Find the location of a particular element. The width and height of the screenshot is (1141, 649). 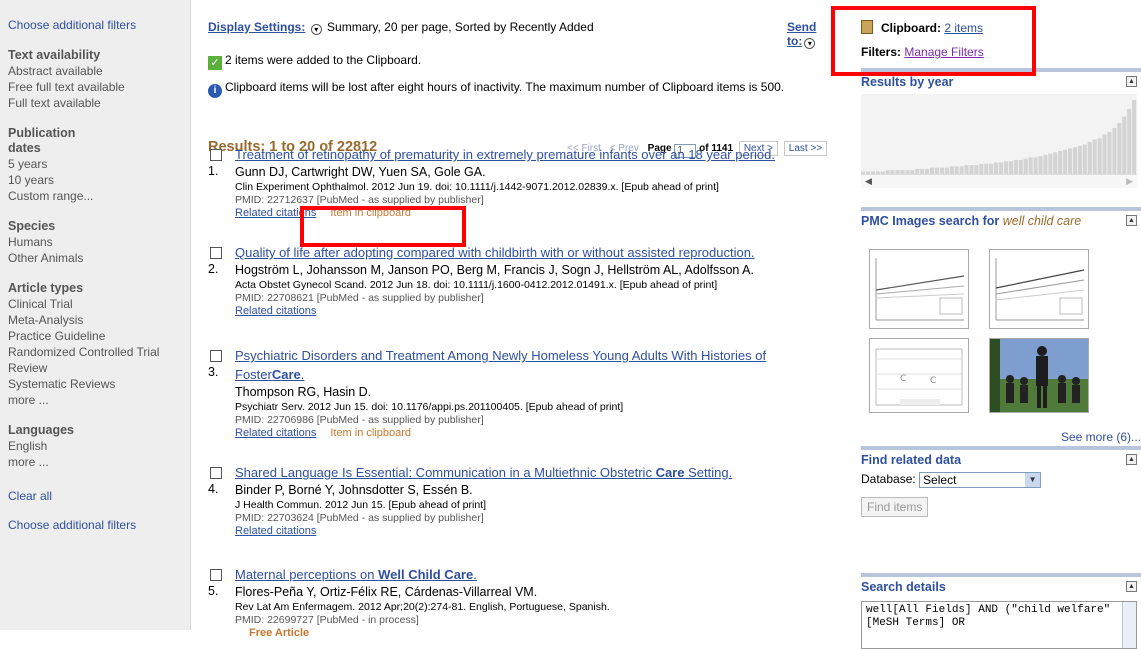

find-items-button: Find items is located at coordinates (895, 507).